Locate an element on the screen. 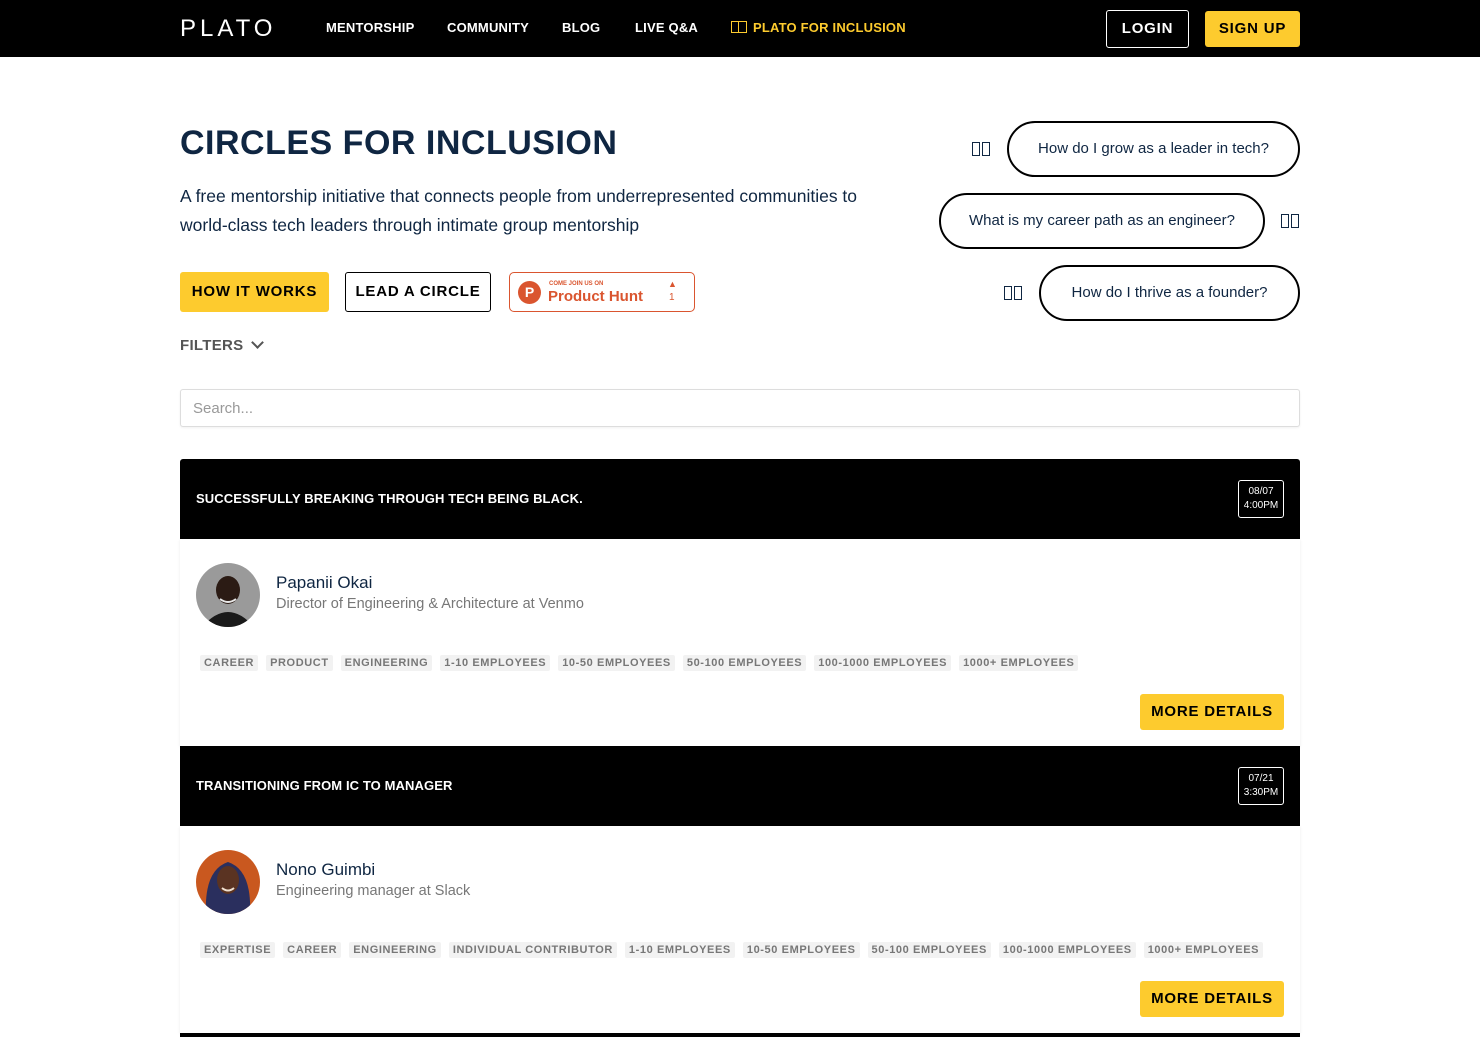  circle-time: 4:00PM is located at coordinates (1261, 505).